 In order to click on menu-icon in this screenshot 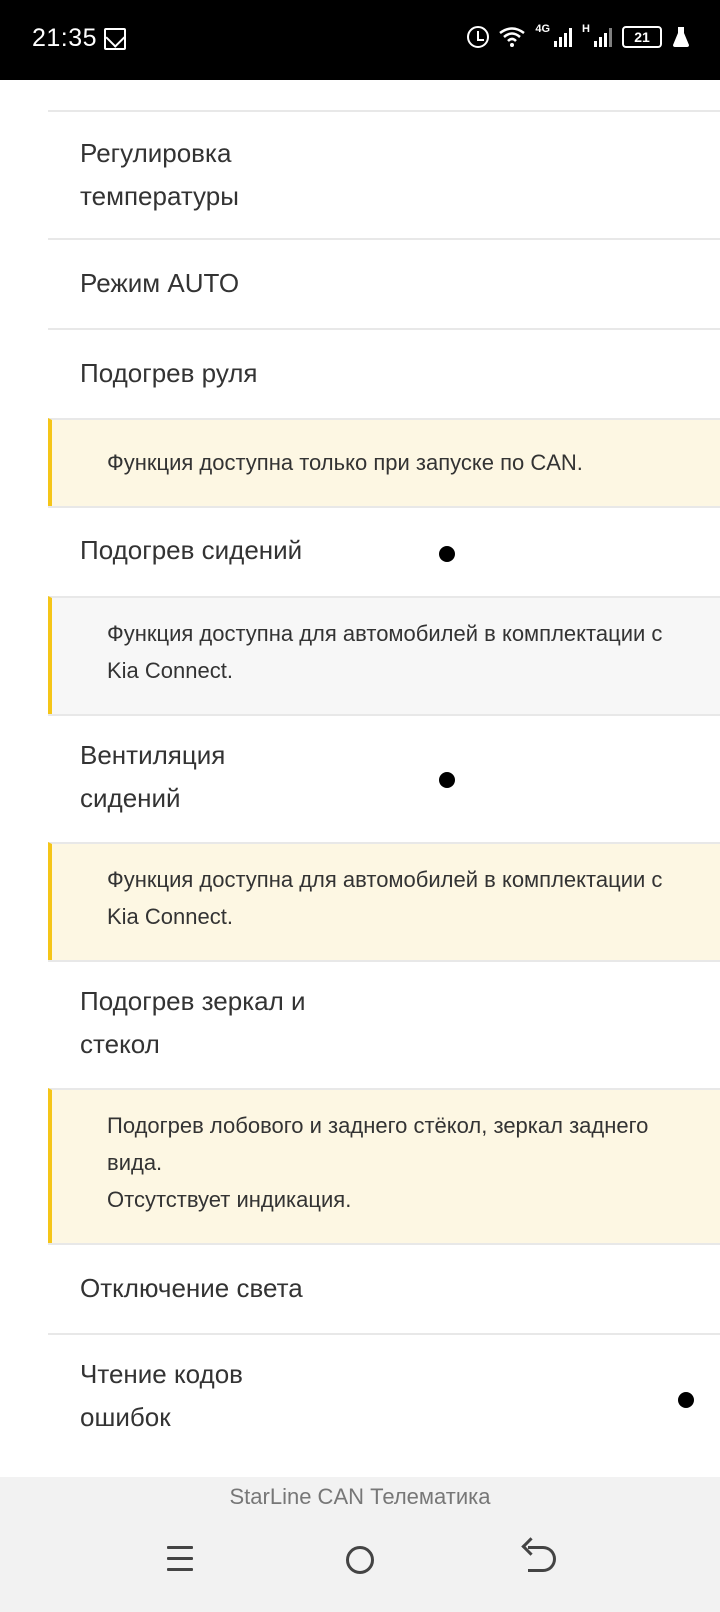, I will do `click(180, 1560)`.